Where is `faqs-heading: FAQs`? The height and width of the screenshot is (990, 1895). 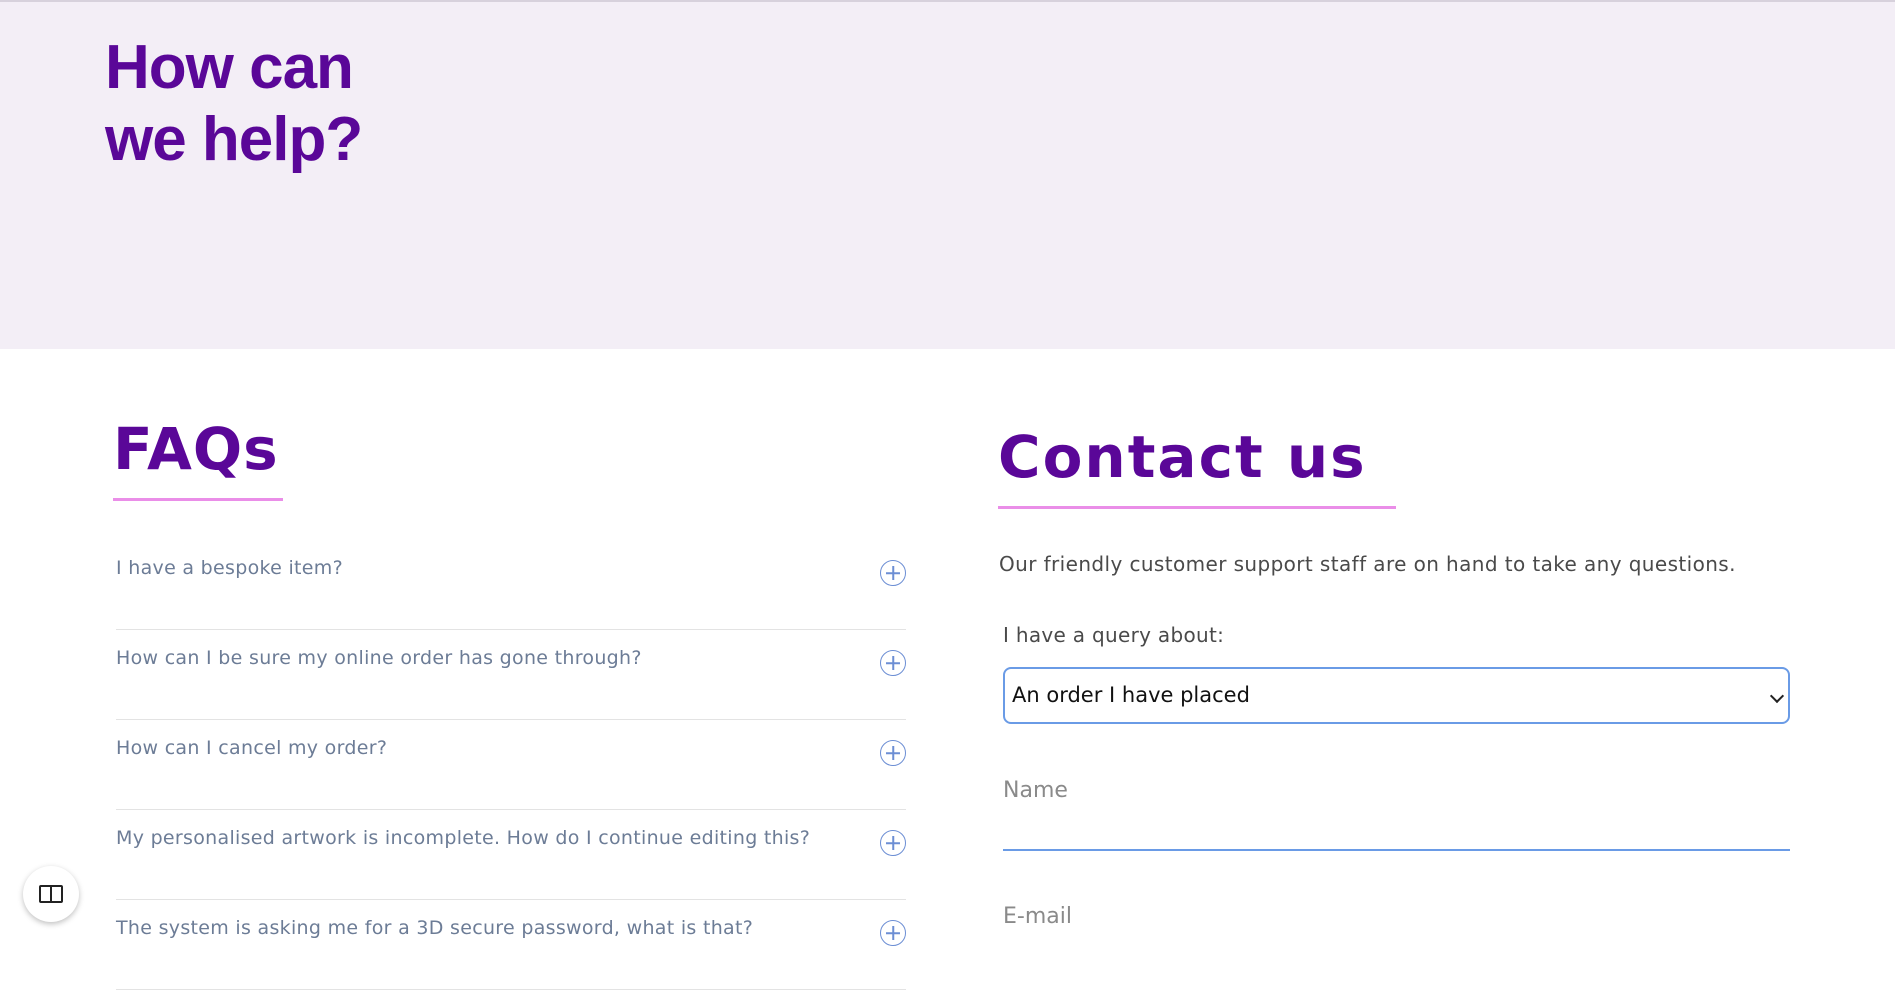 faqs-heading: FAQs is located at coordinates (196, 449).